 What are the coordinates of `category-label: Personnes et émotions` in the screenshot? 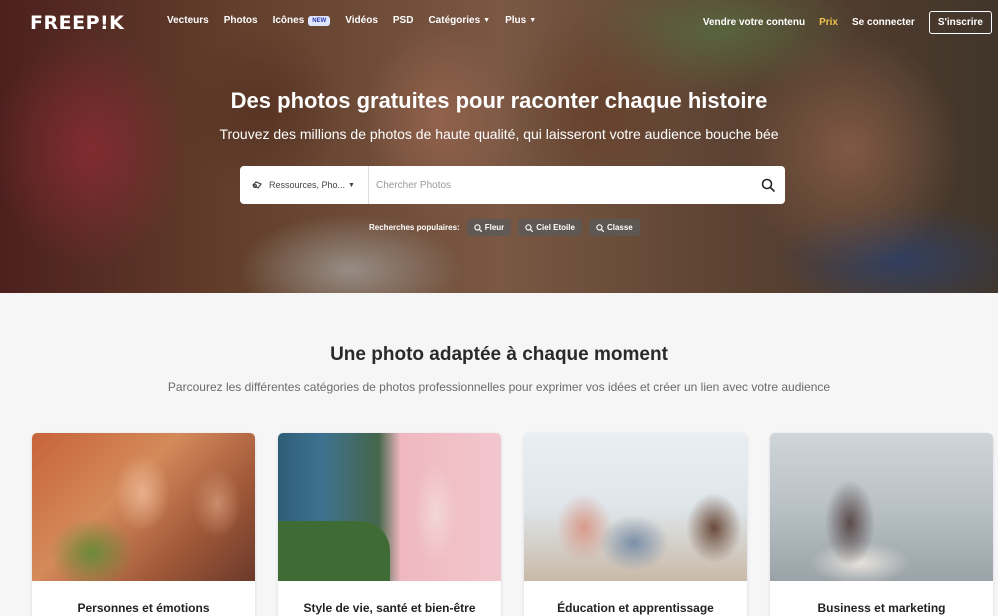 It's located at (143, 608).